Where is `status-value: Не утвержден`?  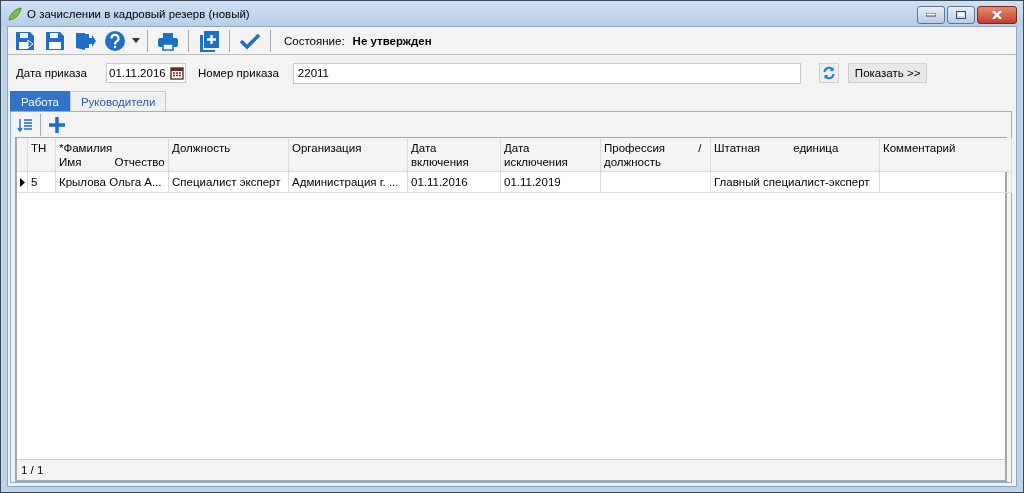
status-value: Не утвержден is located at coordinates (392, 40).